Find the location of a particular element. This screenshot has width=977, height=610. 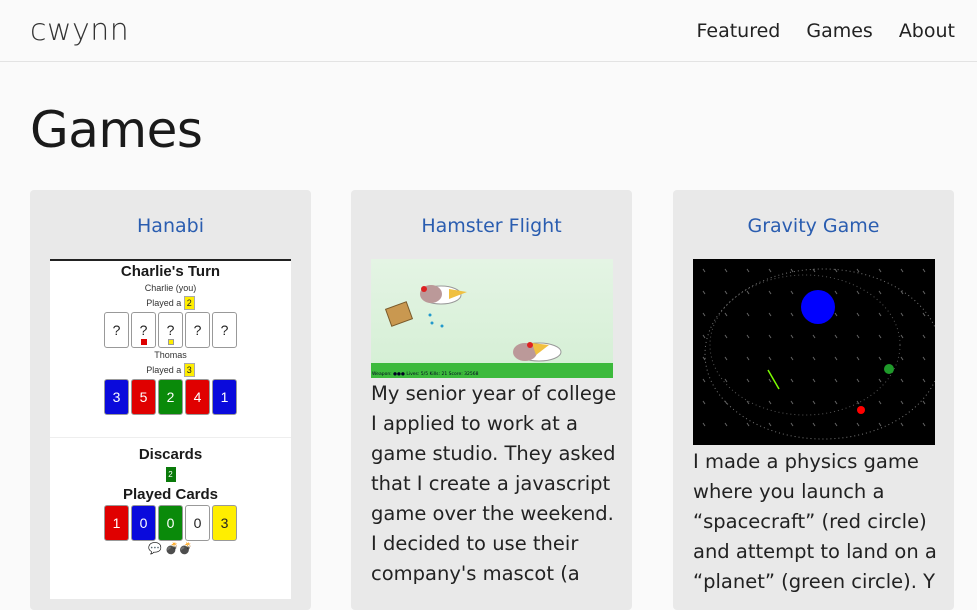

nav-link-about: About is located at coordinates (927, 31).